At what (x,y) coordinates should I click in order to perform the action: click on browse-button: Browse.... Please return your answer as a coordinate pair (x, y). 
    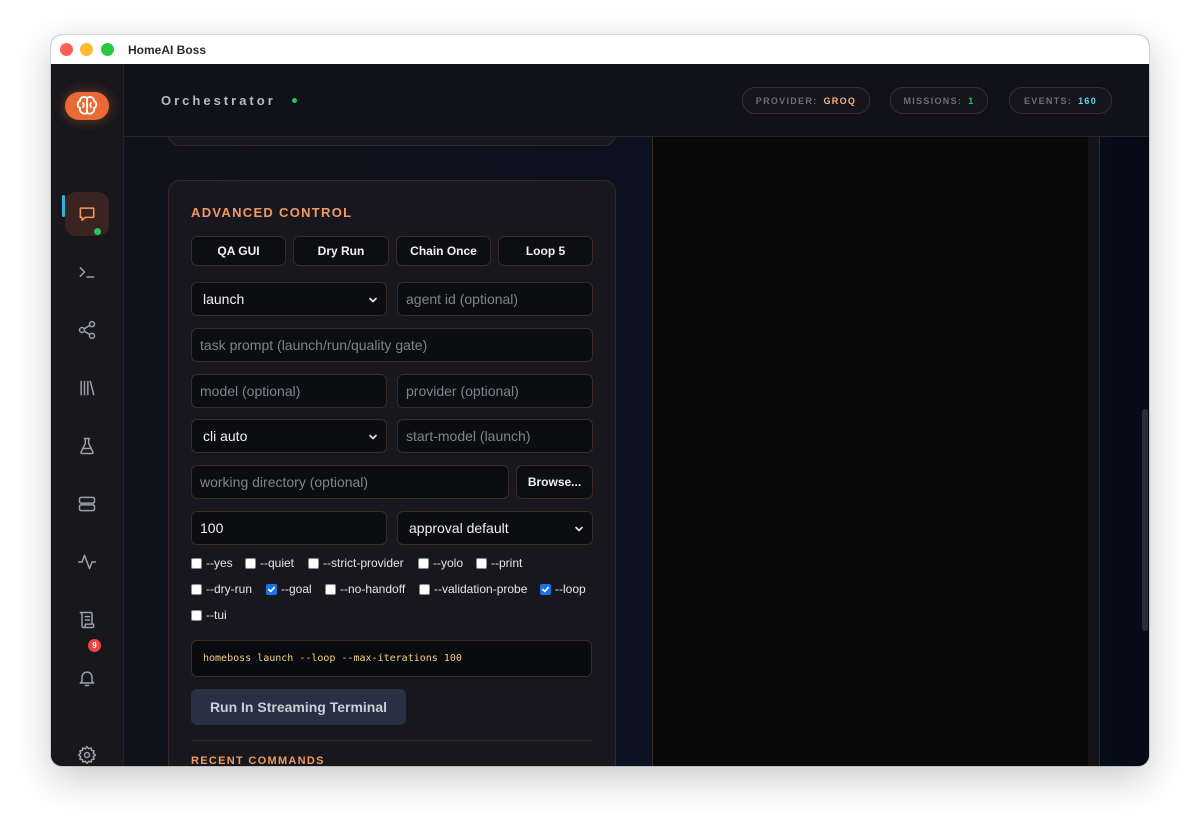
    Looking at the image, I should click on (554, 482).